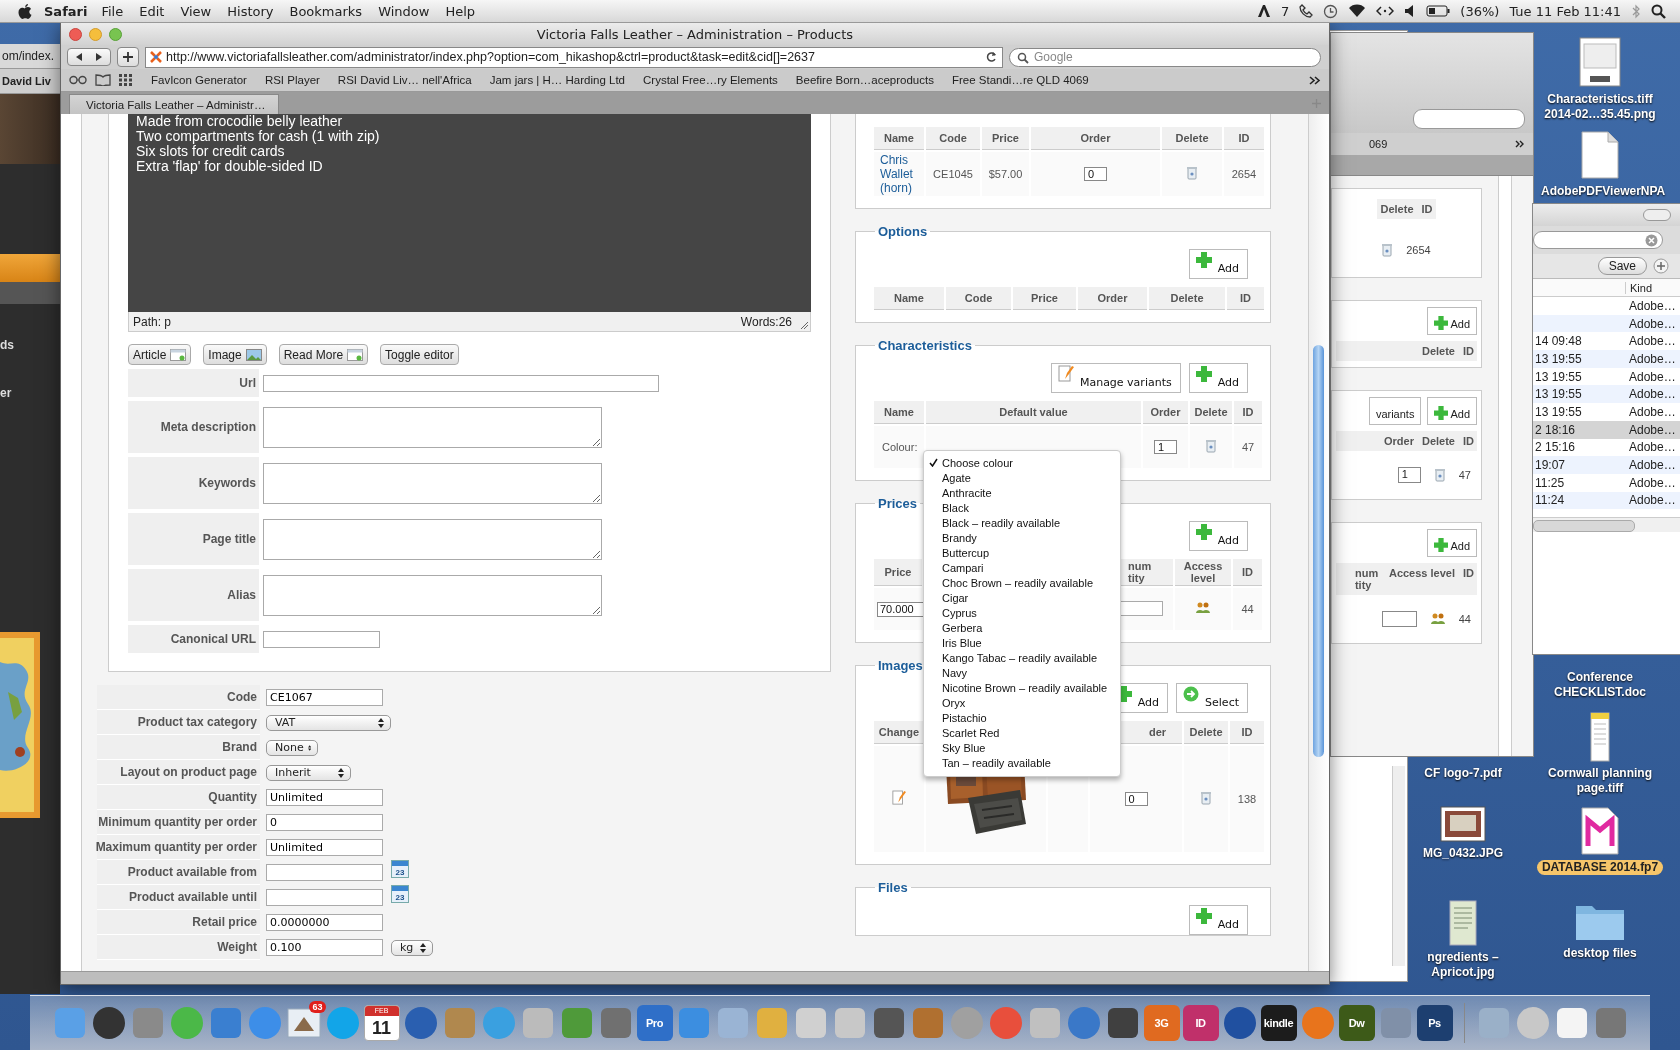  What do you see at coordinates (1318, 551) in the screenshot?
I see `scroll-thumb` at bounding box center [1318, 551].